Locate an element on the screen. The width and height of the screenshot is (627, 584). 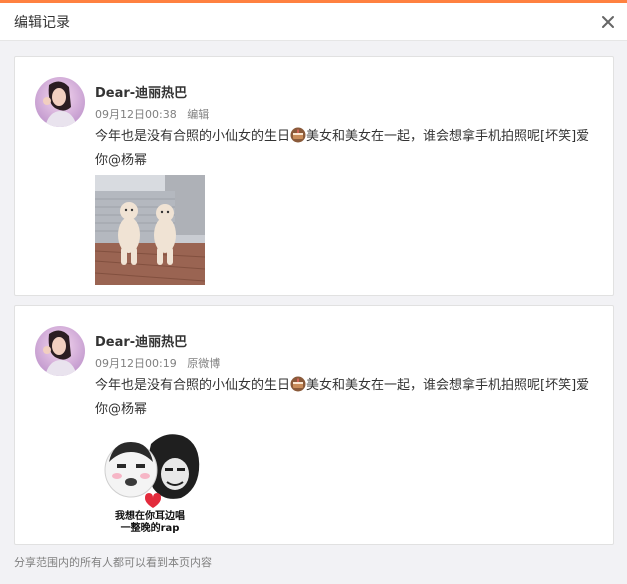
post-meta: 09月12日00:38 编辑 is located at coordinates (155, 114).